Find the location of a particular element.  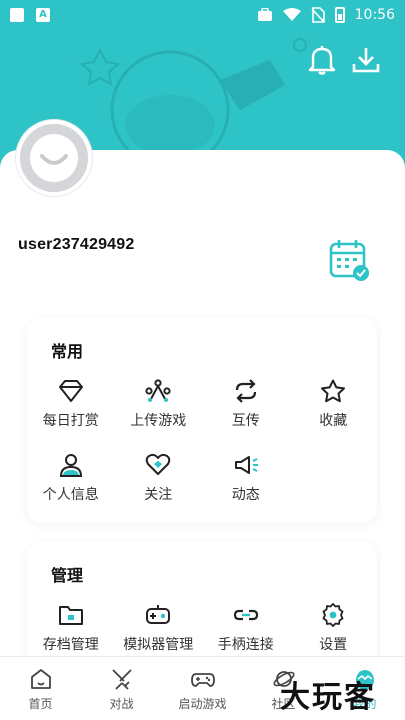

follow-button: 关注 is located at coordinates (159, 478).